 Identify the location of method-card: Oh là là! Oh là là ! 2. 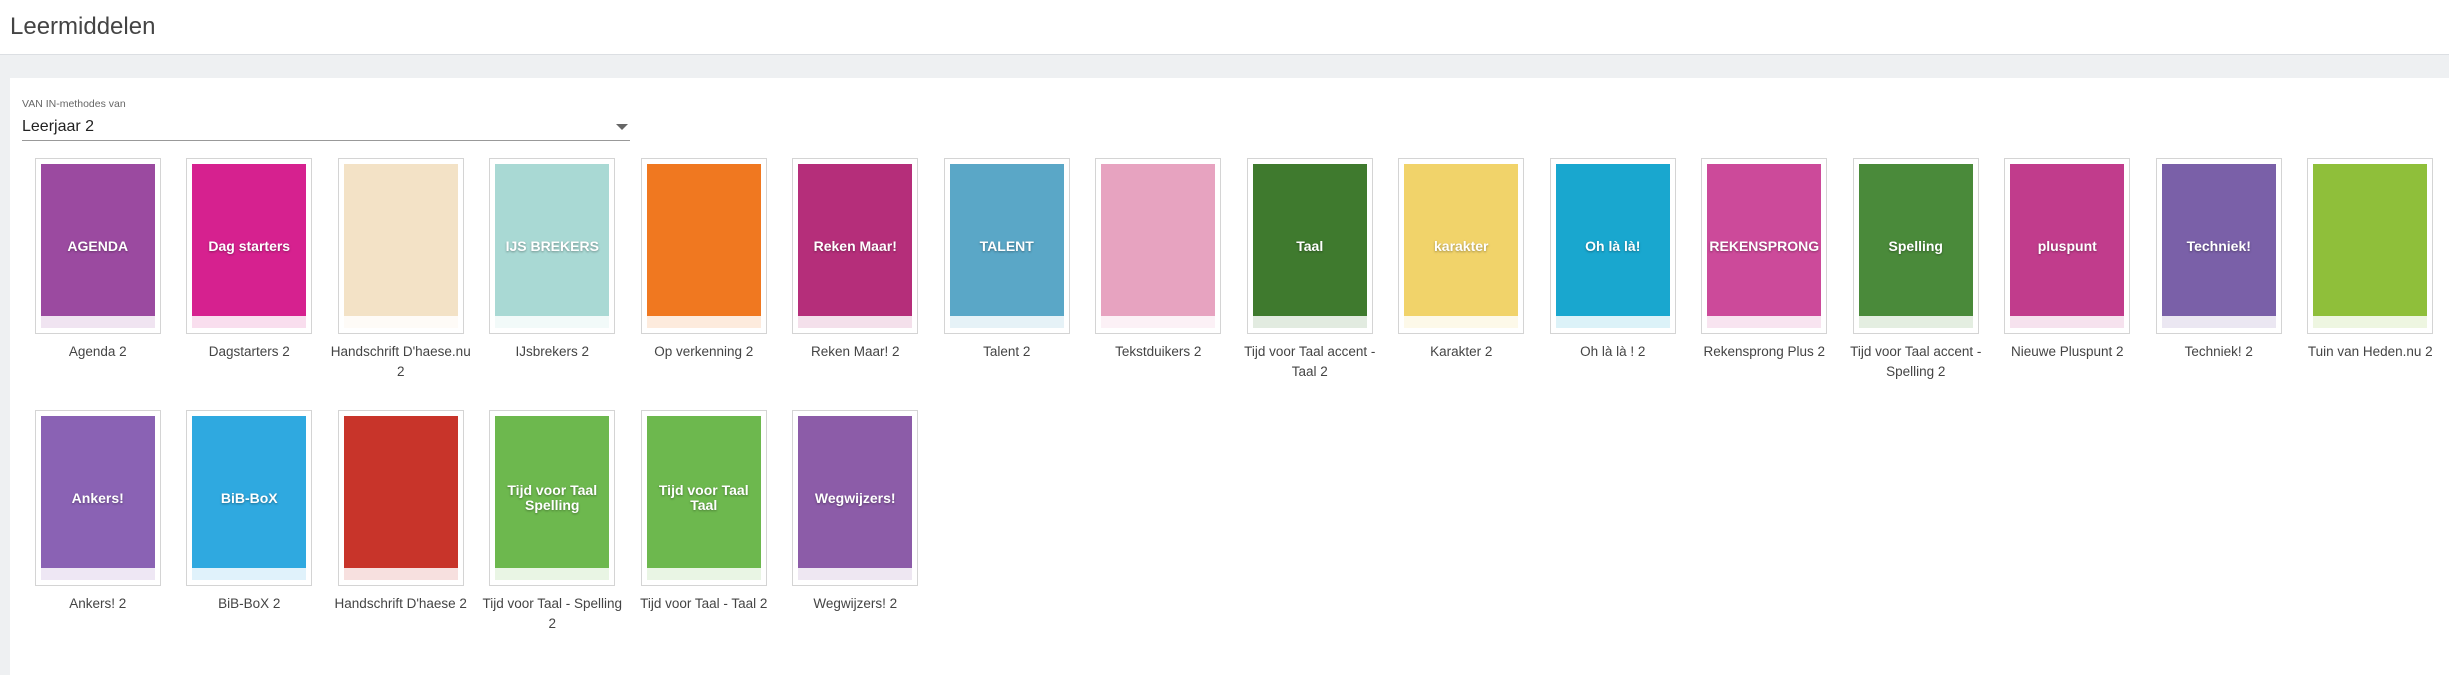
(1613, 284).